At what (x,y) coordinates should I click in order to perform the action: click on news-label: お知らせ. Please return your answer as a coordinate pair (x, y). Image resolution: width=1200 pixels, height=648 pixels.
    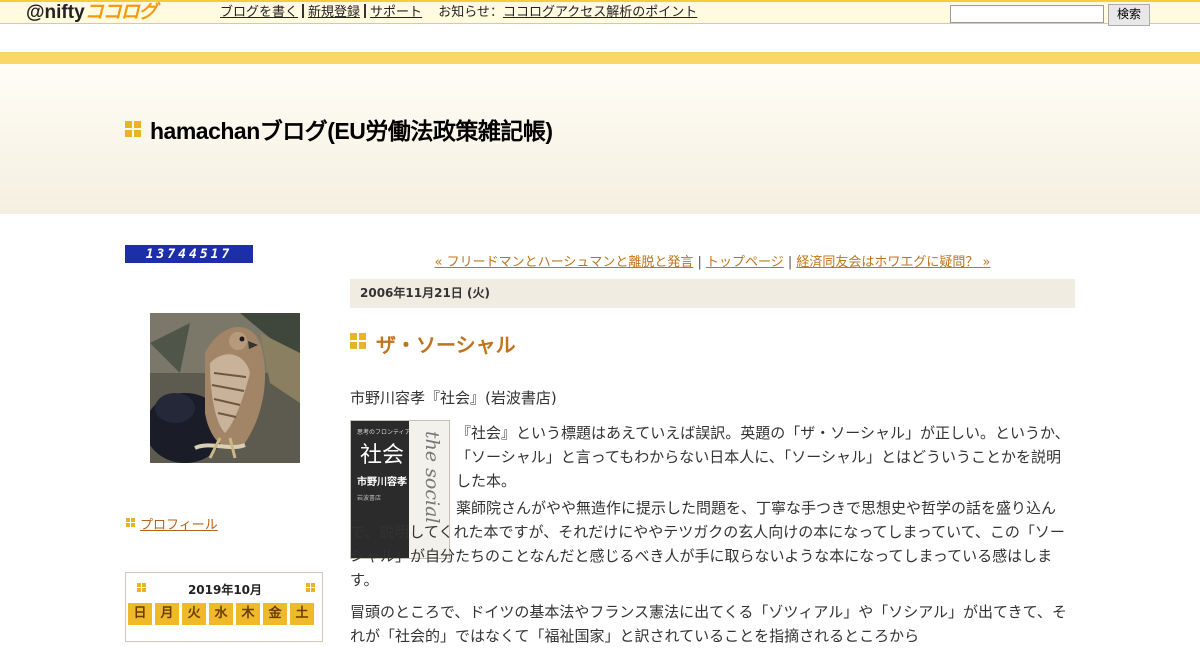
    Looking at the image, I should click on (464, 12).